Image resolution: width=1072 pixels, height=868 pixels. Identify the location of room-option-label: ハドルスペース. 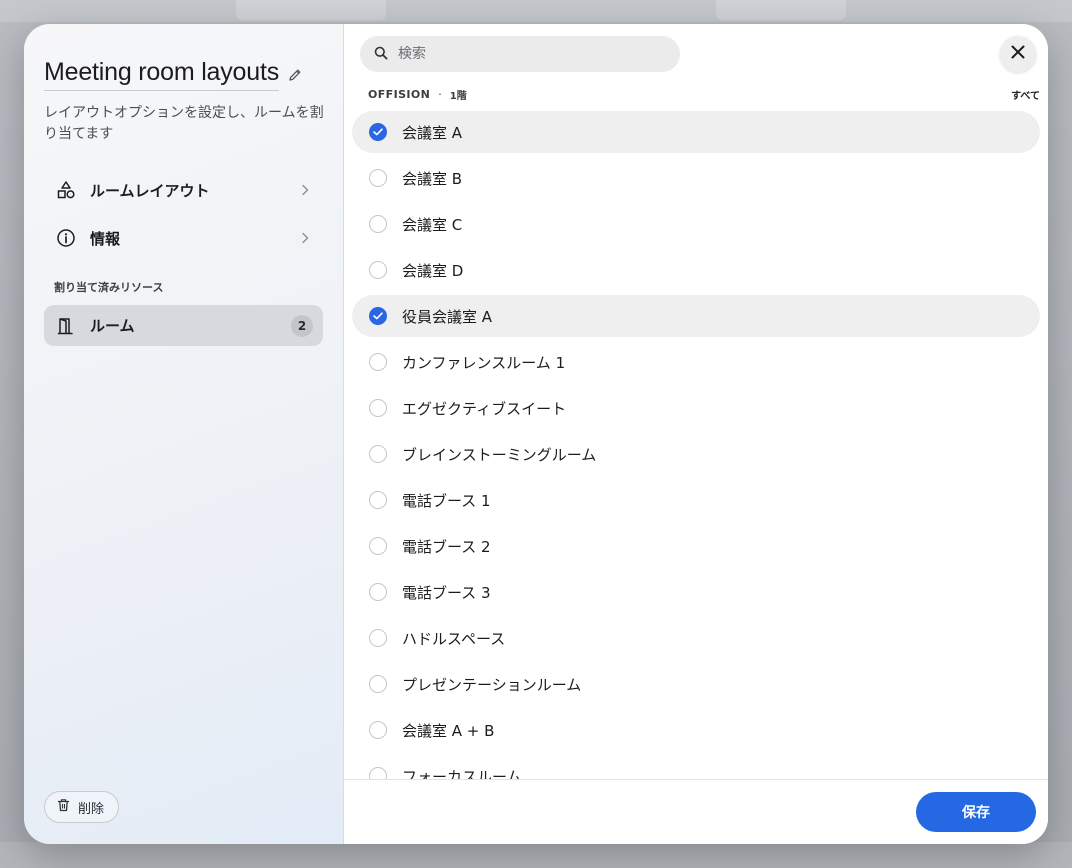
(454, 638).